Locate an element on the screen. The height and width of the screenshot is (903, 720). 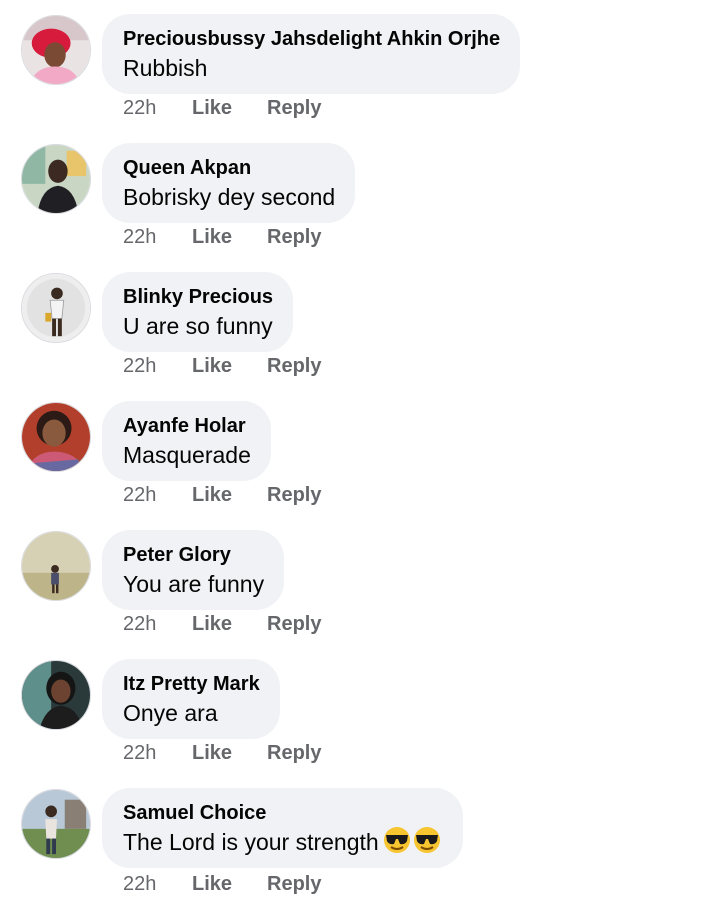
profile-photo-standing is located at coordinates (56, 308).